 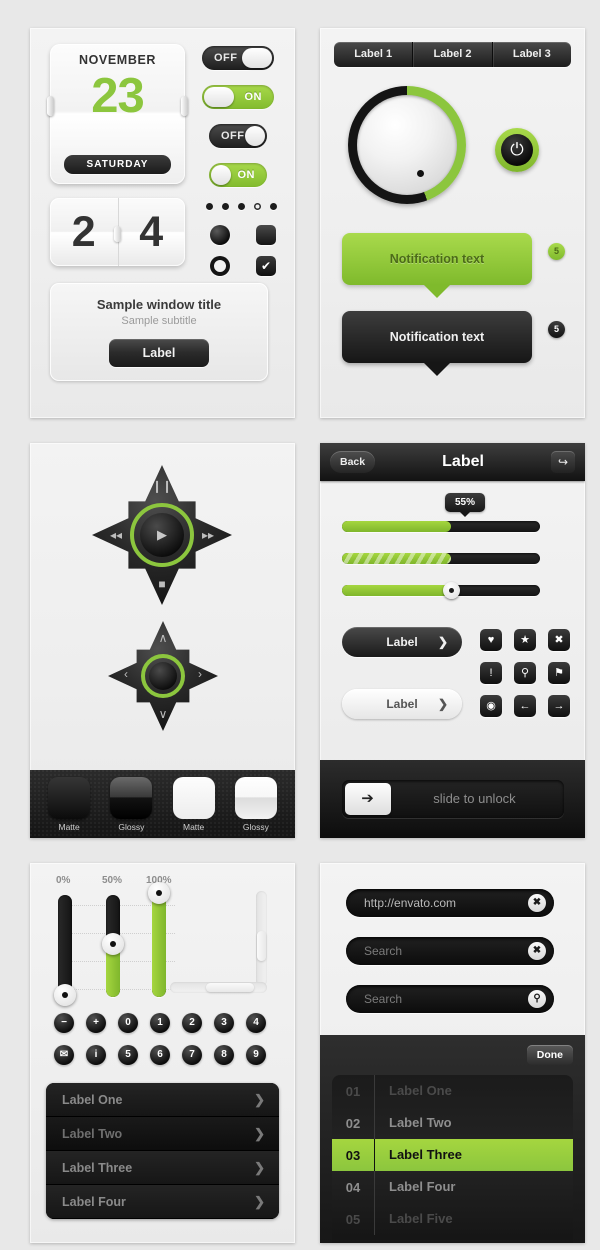 What do you see at coordinates (255, 804) in the screenshot?
I see `swatch-light-glossy: Glossy` at bounding box center [255, 804].